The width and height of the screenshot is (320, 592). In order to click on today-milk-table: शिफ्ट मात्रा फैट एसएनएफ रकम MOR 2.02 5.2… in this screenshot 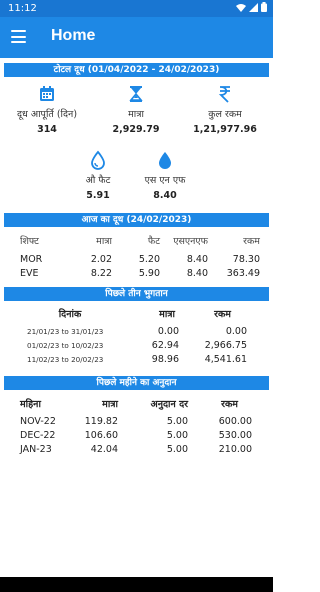, I will do `click(140, 256)`.